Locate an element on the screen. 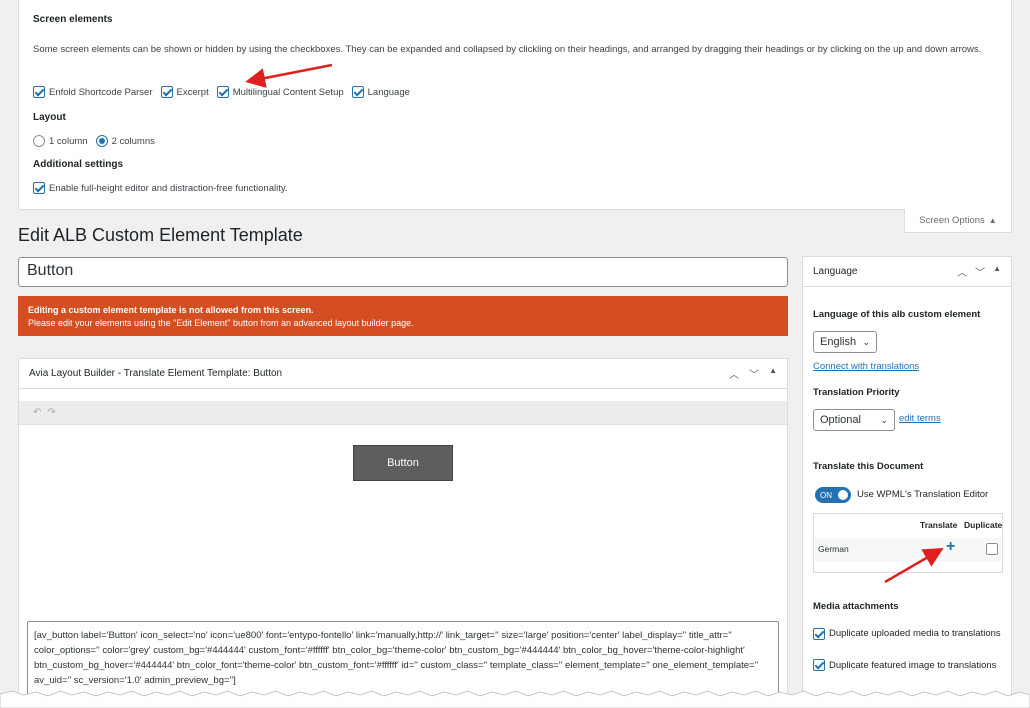 Image resolution: width=1030 pixels, height=708 pixels. checkbox-excerpt: Excerpt is located at coordinates (184, 92).